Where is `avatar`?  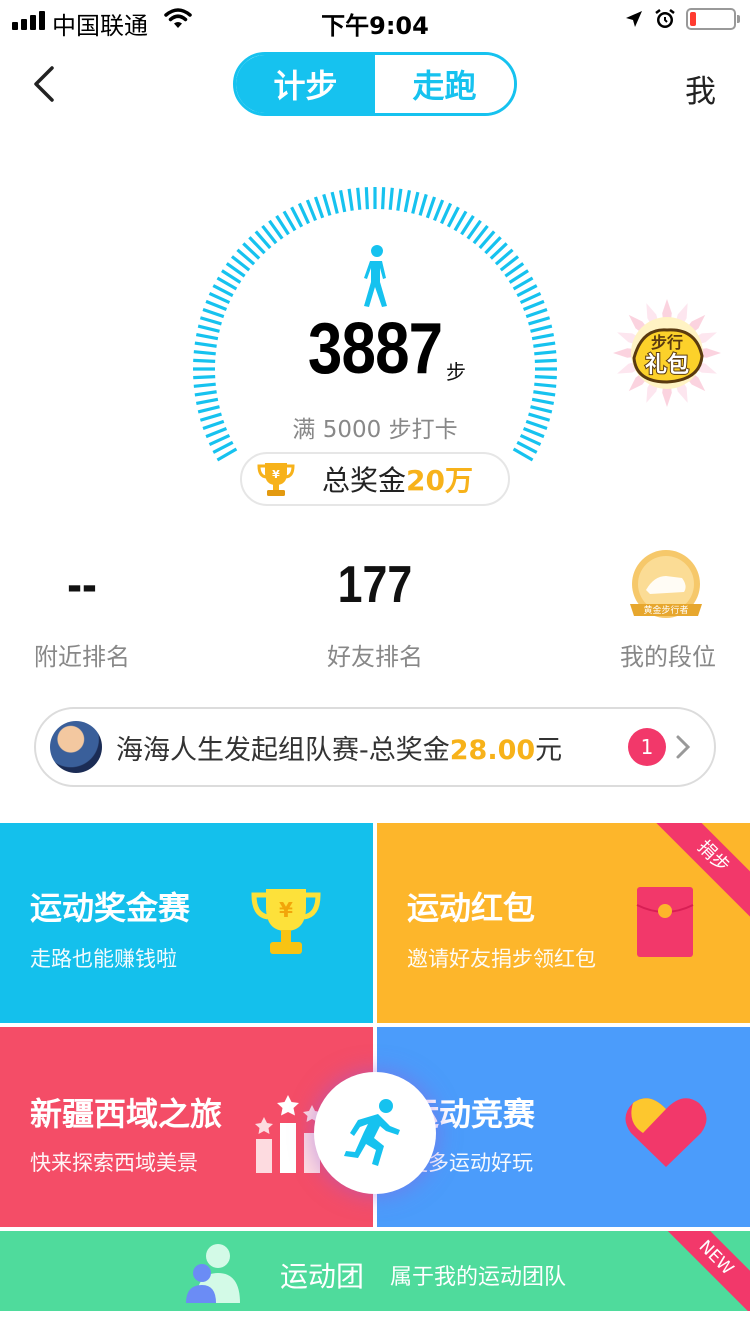 avatar is located at coordinates (76, 747).